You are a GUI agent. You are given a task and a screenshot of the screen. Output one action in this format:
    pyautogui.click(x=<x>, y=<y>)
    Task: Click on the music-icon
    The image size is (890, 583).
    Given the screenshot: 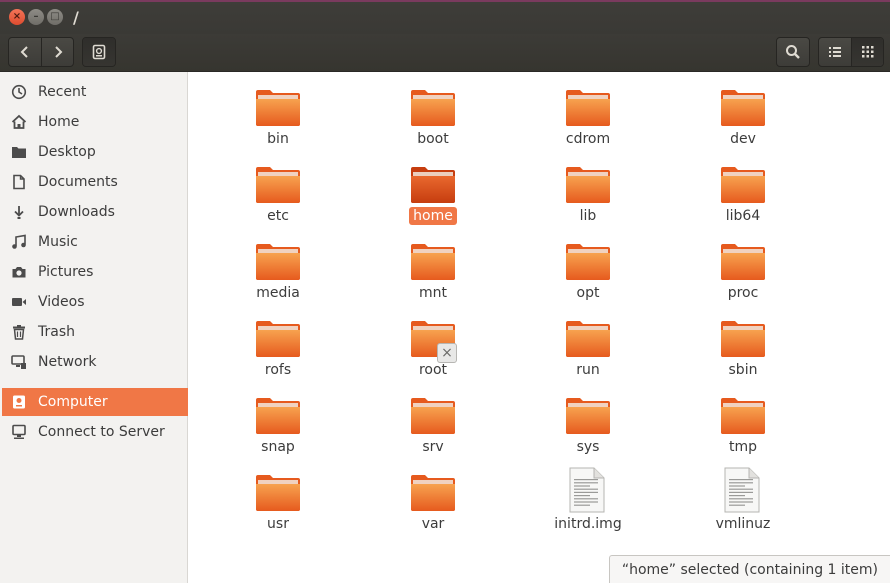 What is the action you would take?
    pyautogui.click(x=19, y=242)
    